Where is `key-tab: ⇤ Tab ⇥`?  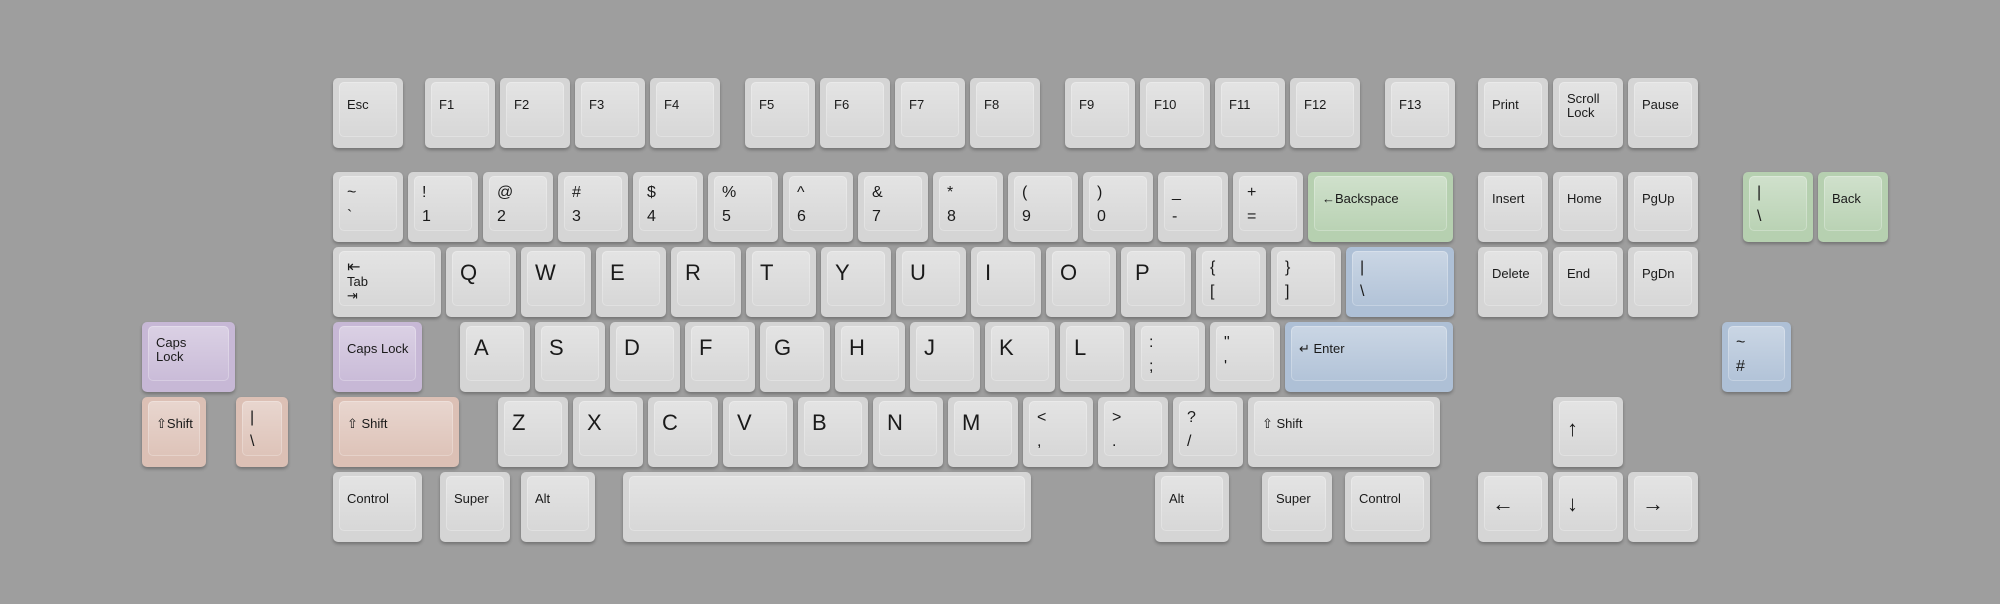
key-tab: ⇤ Tab ⇥ is located at coordinates (387, 282).